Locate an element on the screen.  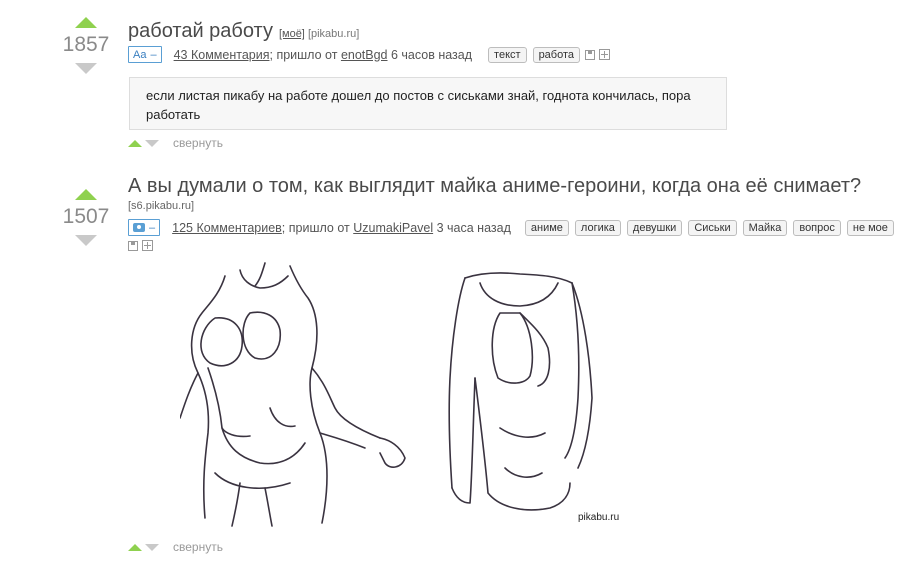
tag: аниме is located at coordinates (546, 227).